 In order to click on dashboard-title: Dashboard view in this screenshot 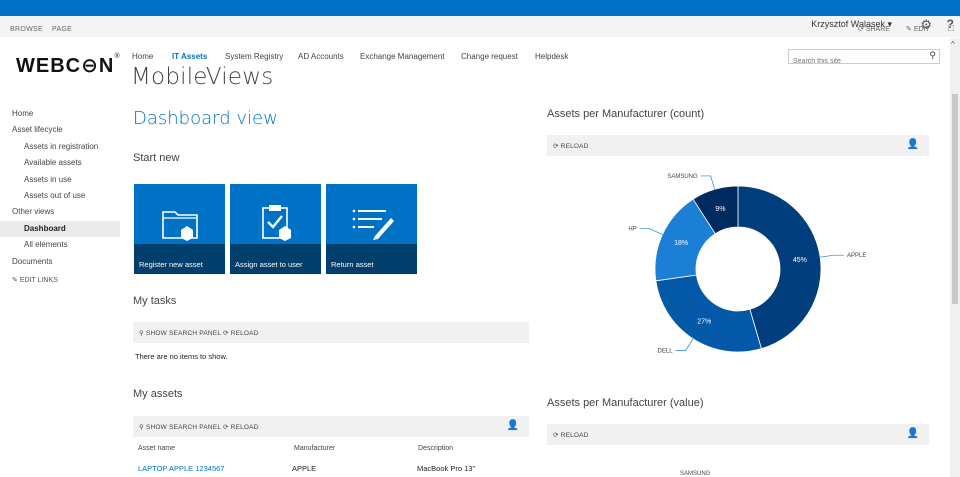, I will do `click(205, 118)`.